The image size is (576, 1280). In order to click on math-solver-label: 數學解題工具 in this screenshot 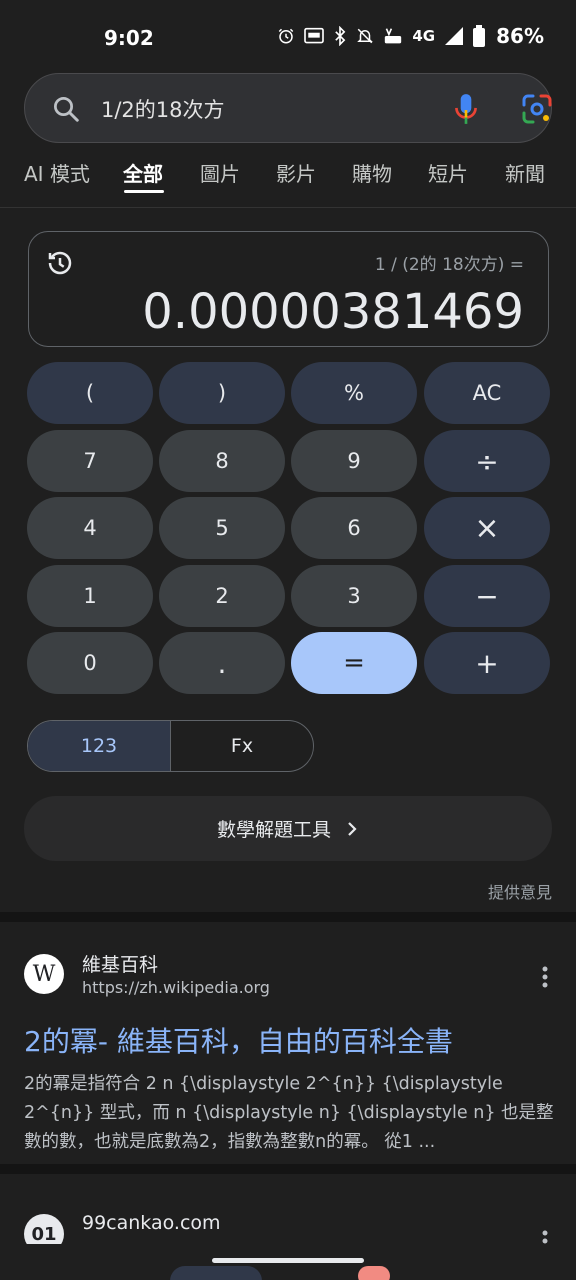, I will do `click(273, 830)`.